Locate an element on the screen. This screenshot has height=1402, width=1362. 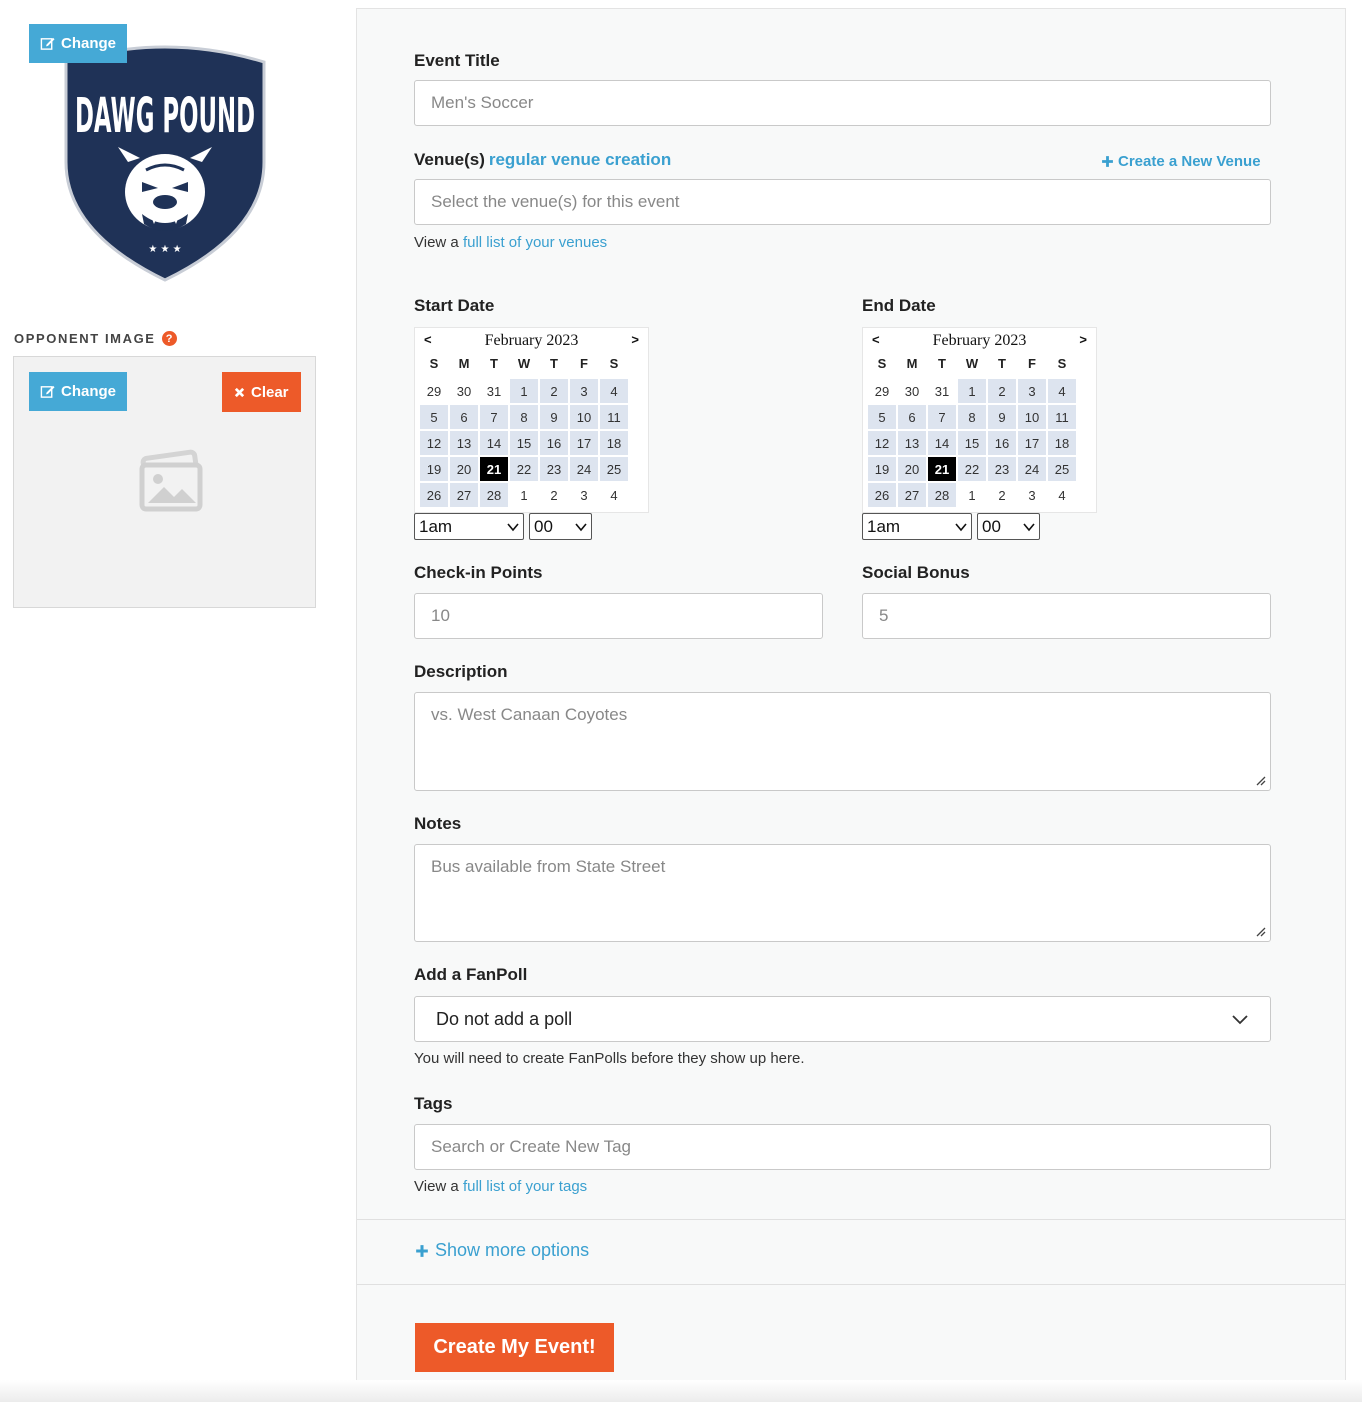
start-calendar-day: 23 is located at coordinates (554, 469).